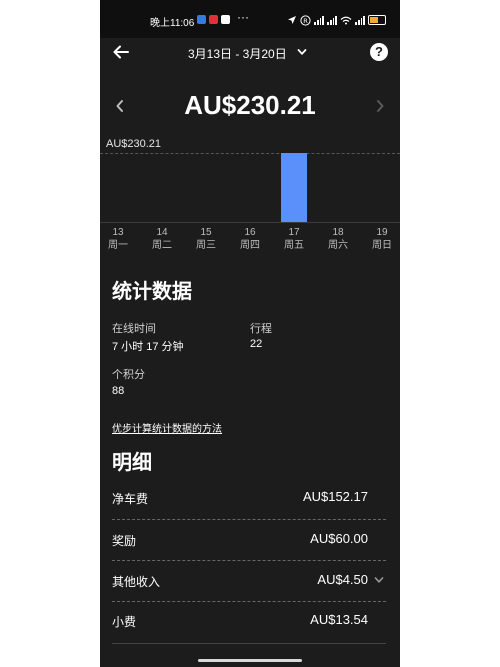  Describe the element at coordinates (250, 232) in the screenshot. I see `day-number: 16` at that location.